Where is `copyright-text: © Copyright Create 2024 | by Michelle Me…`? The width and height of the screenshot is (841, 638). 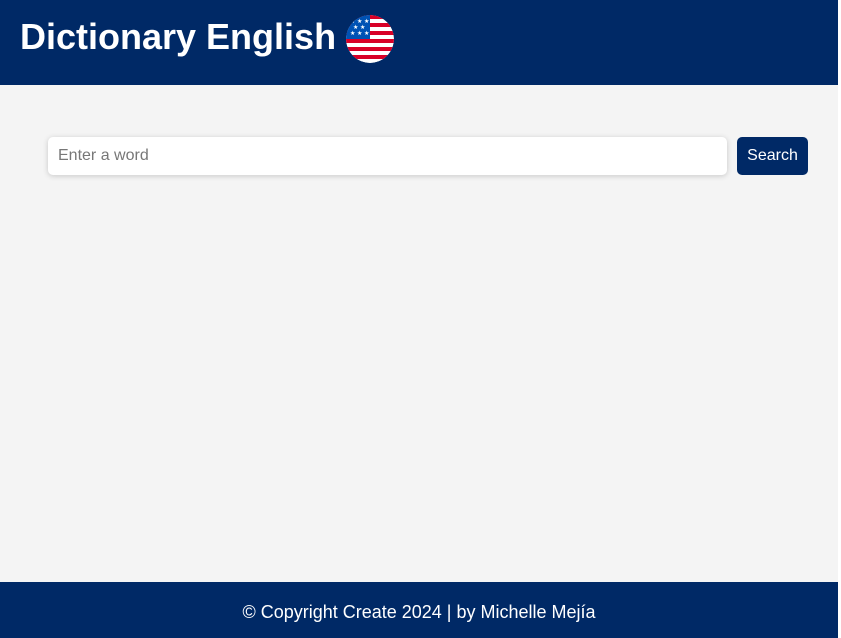 copyright-text: © Copyright Create 2024 | by Michelle Me… is located at coordinates (419, 611).